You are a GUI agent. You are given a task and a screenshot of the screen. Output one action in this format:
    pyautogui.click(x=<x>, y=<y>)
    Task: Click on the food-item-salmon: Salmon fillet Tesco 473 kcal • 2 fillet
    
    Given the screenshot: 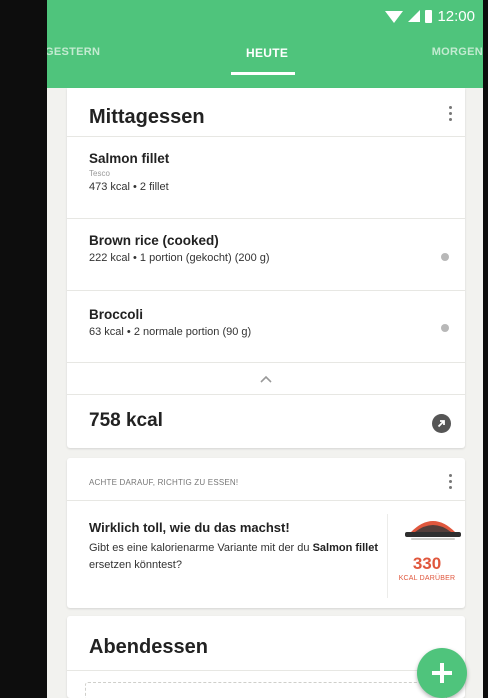 What is the action you would take?
    pyautogui.click(x=259, y=172)
    